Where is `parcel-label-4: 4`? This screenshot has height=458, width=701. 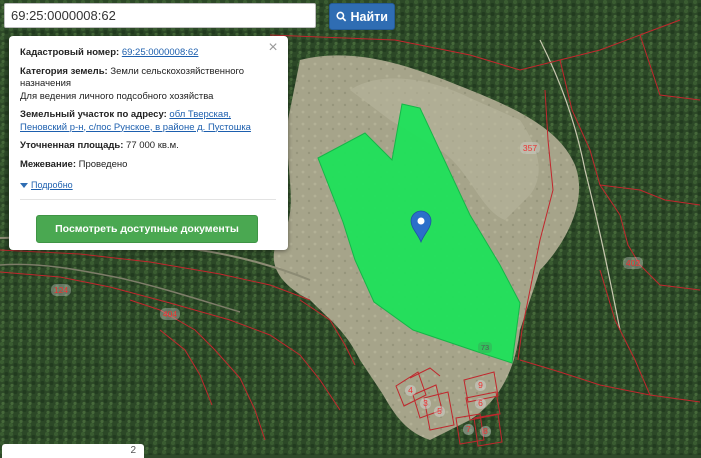 parcel-label-4: 4 is located at coordinates (410, 390).